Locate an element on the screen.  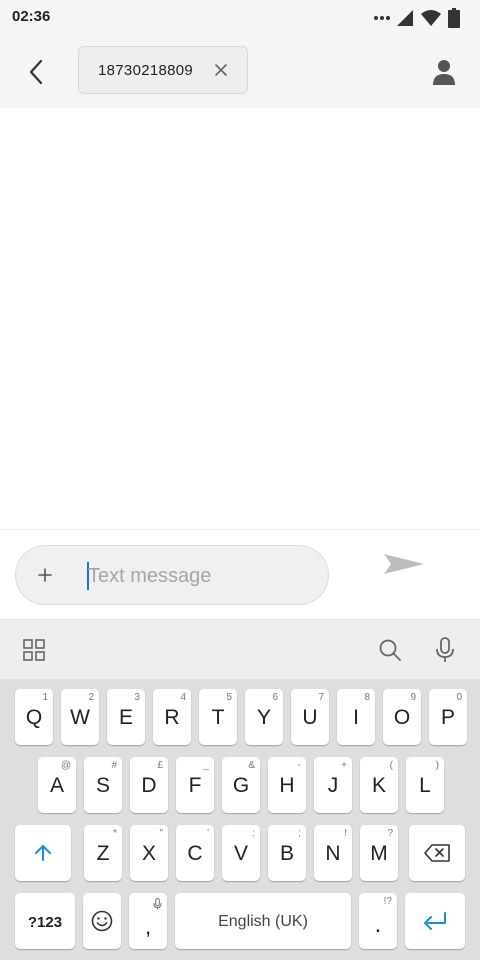
back-button is located at coordinates (36, 72).